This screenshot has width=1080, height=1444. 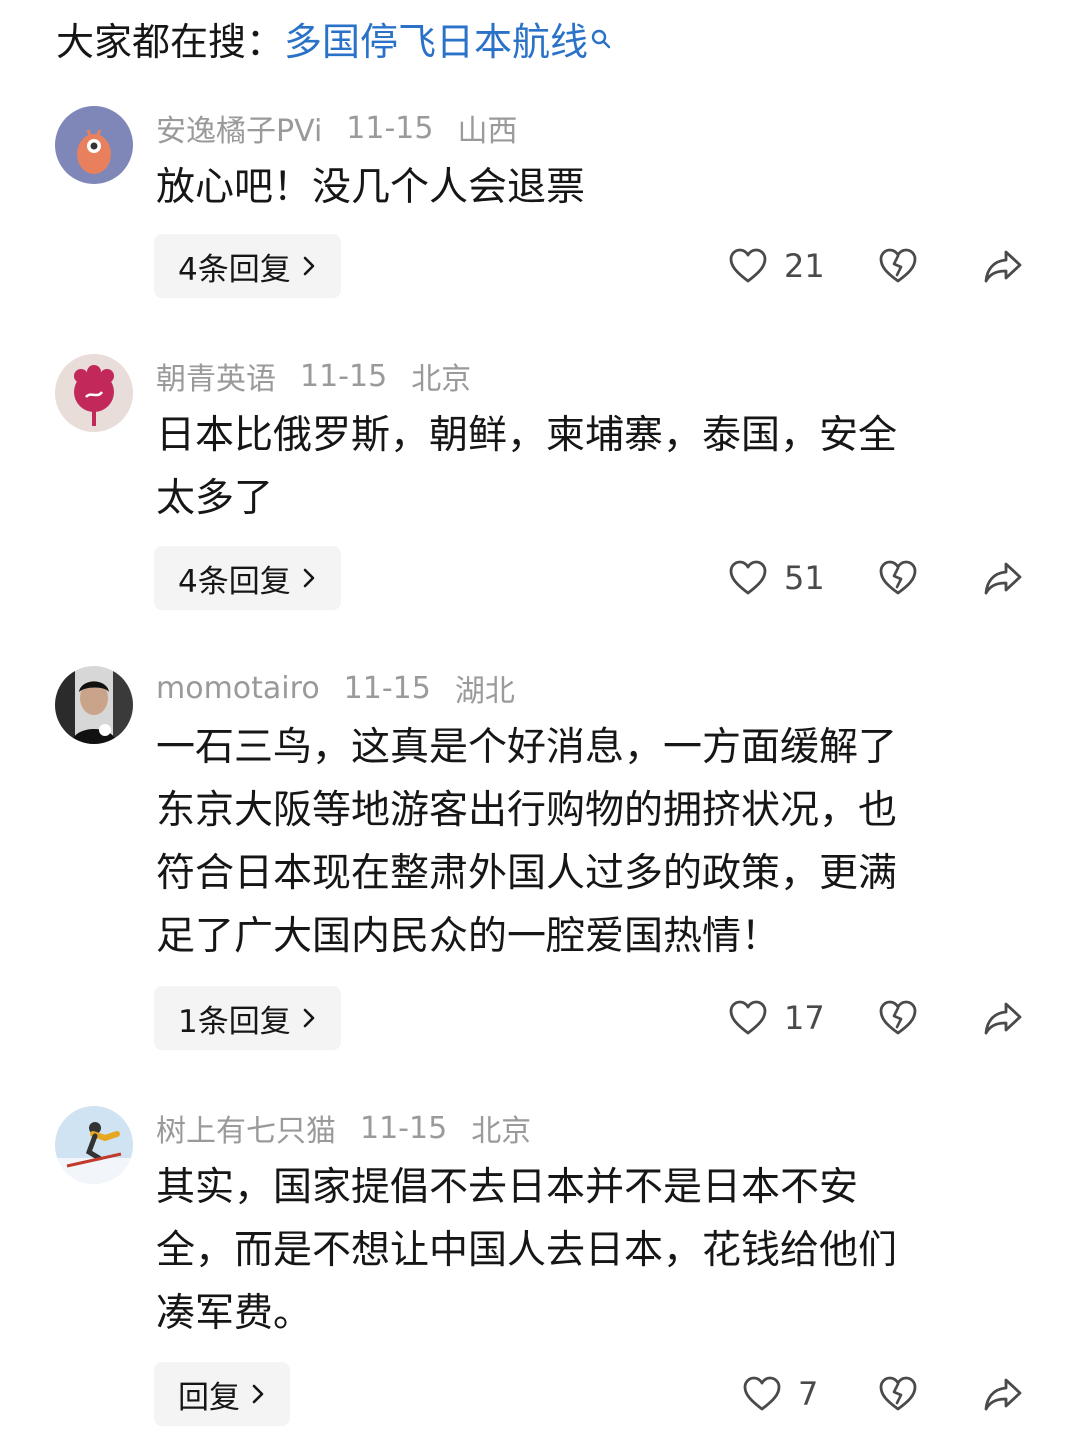 What do you see at coordinates (468, 936) in the screenshot?
I see `comment-text-line: 足了广大国内民众的一腔爱国热情！` at bounding box center [468, 936].